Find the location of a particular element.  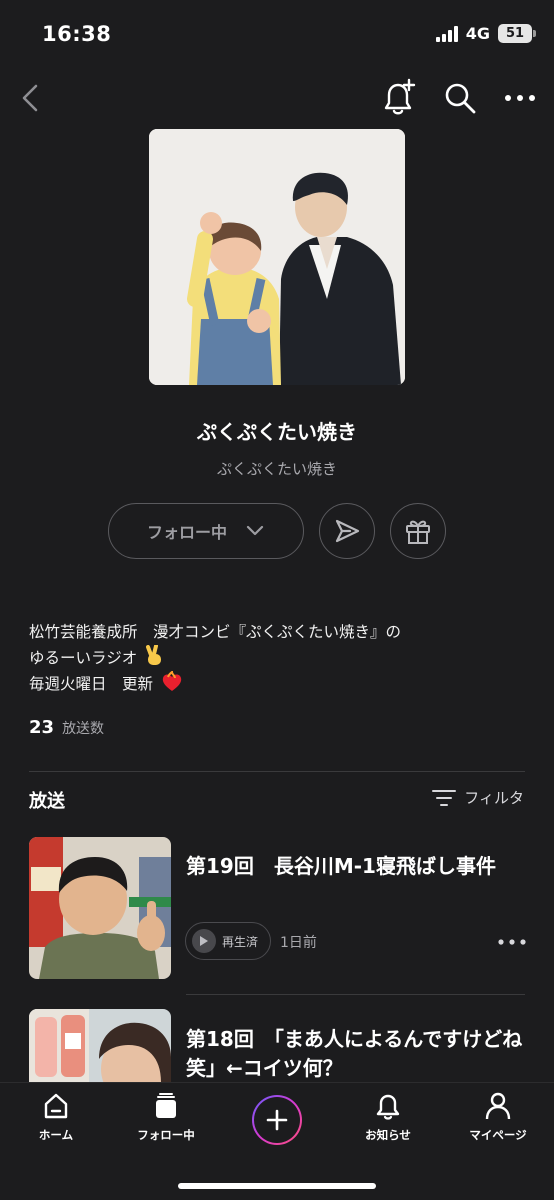

battery-level: 51 is located at coordinates (515, 33).